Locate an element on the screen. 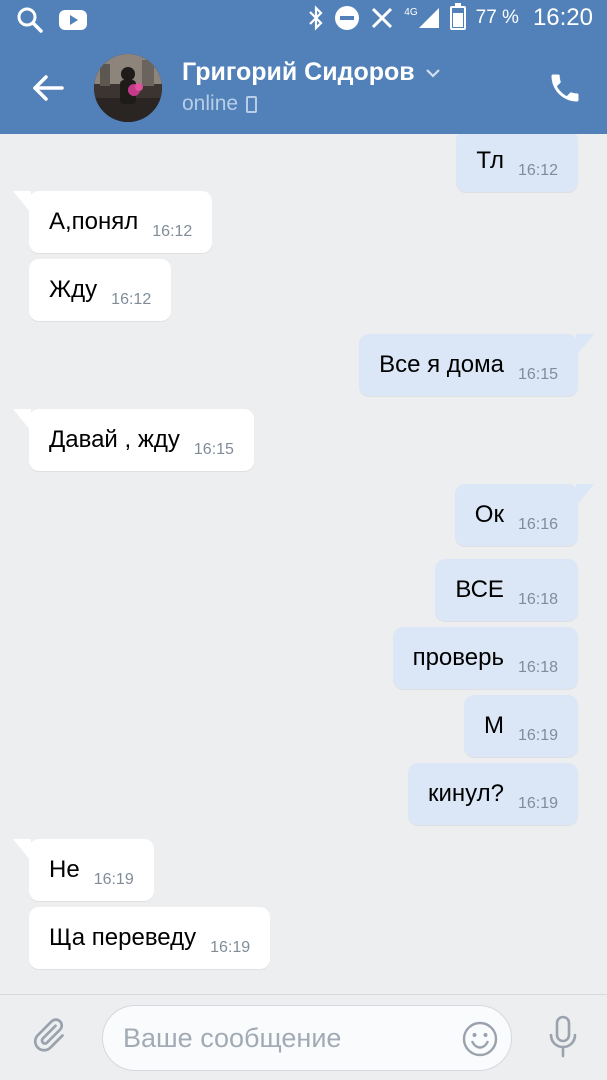 The height and width of the screenshot is (1080, 607). voice-message-button is located at coordinates (563, 1037).